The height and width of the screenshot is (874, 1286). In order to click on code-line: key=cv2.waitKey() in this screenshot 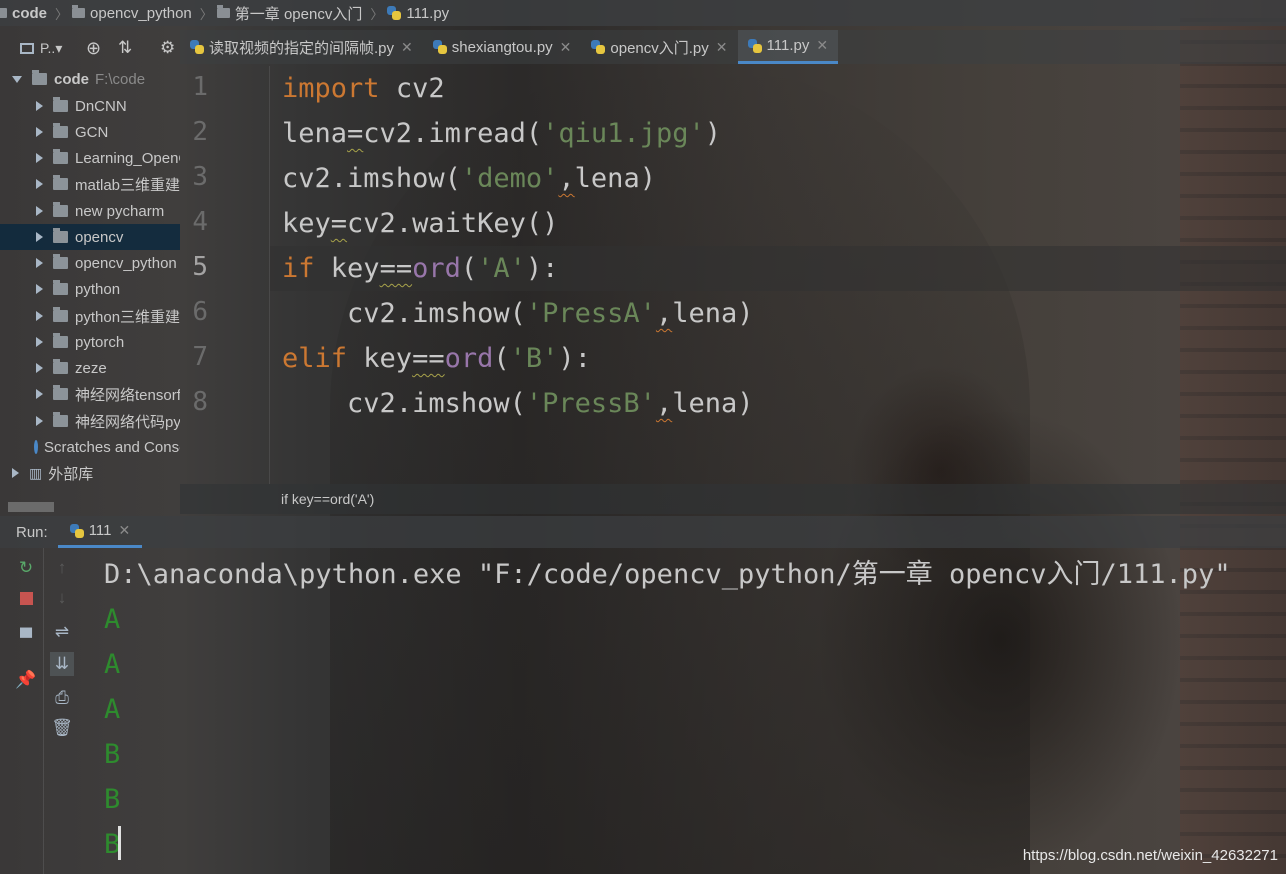, I will do `click(420, 223)`.